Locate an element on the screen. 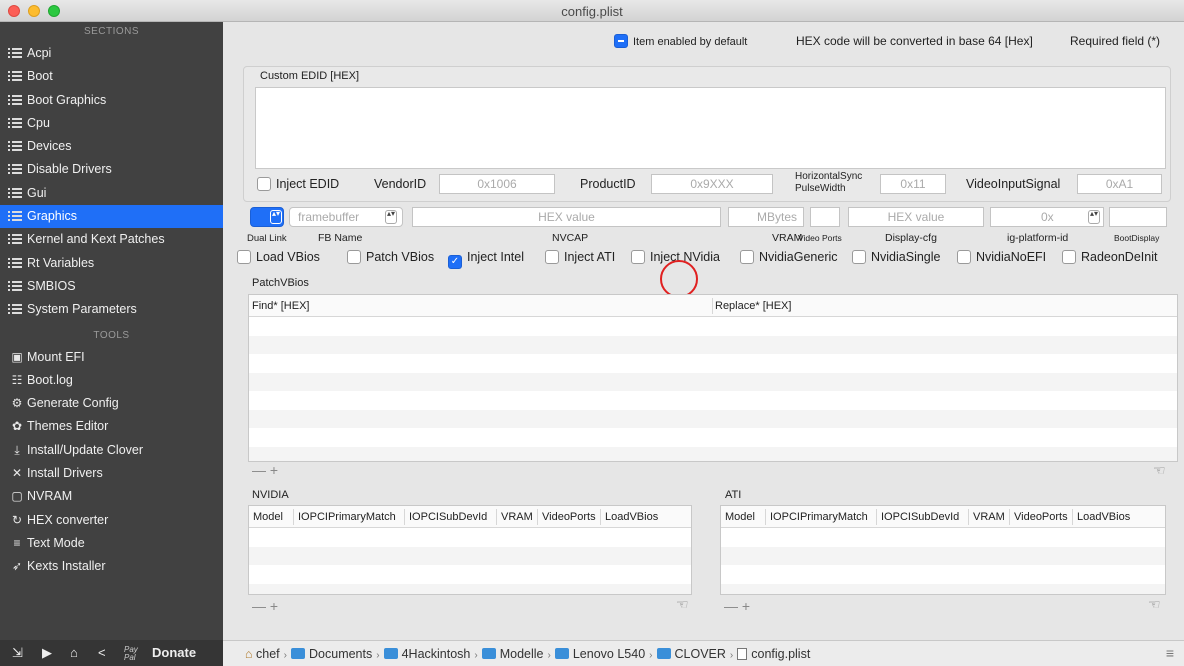 The image size is (1184, 666). display-cfg-field: HEX value is located at coordinates (916, 217).